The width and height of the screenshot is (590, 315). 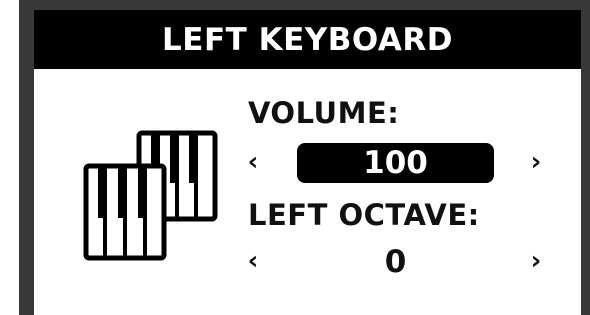 I want to click on page-title-text: LEFT KEYBOARD, so click(x=307, y=39).